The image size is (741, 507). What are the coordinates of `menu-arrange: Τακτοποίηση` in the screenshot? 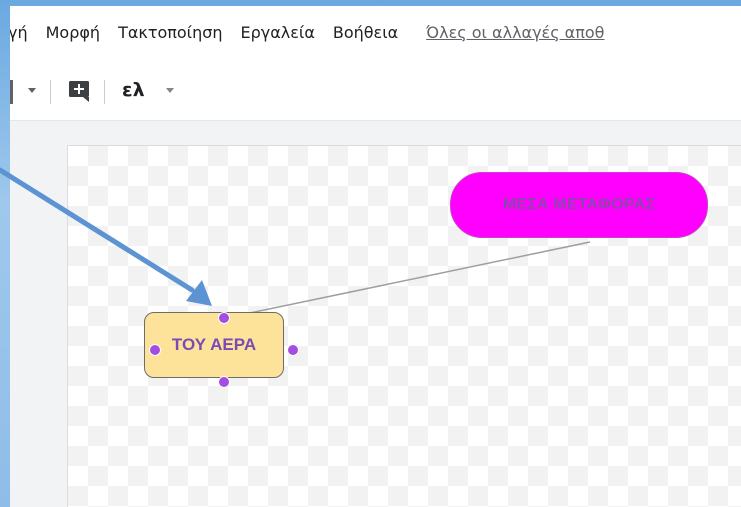 It's located at (170, 32).